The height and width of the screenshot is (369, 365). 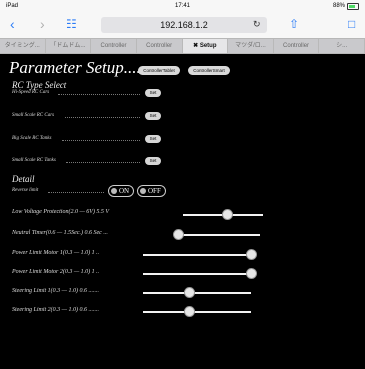 What do you see at coordinates (197, 274) in the screenshot?
I see `power-limit-2-slider` at bounding box center [197, 274].